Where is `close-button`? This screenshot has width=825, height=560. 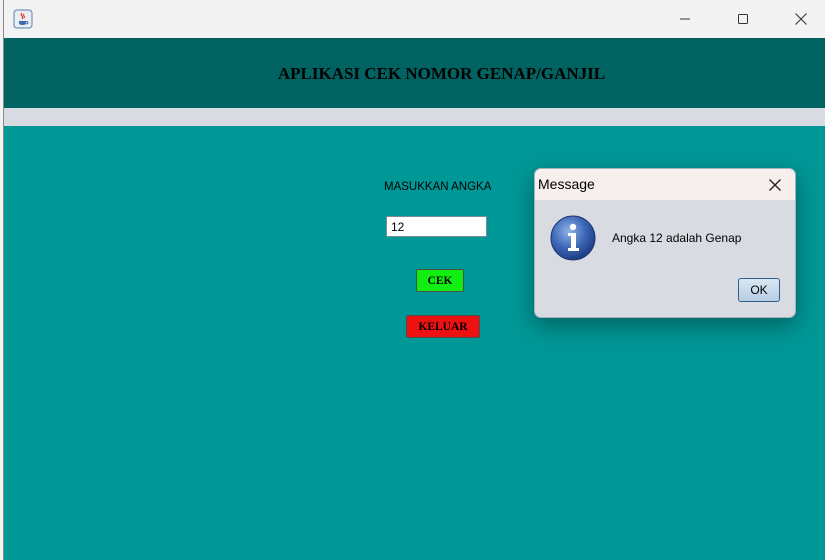 close-button is located at coordinates (801, 19).